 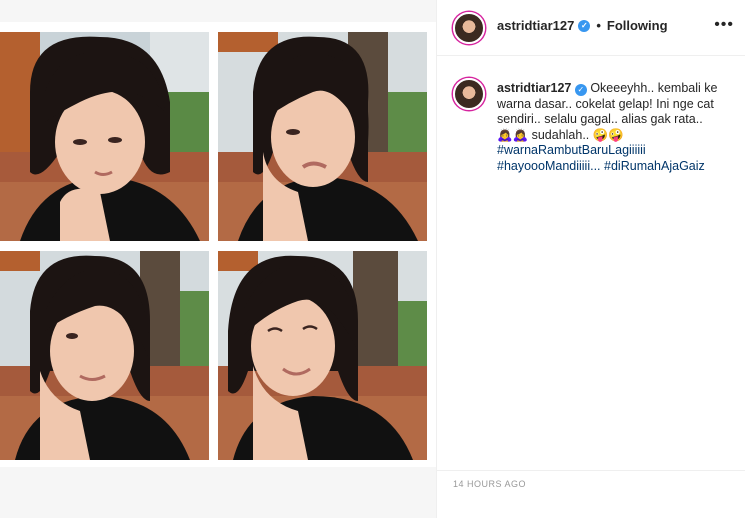 What do you see at coordinates (637, 25) in the screenshot?
I see `following-button: Following` at bounding box center [637, 25].